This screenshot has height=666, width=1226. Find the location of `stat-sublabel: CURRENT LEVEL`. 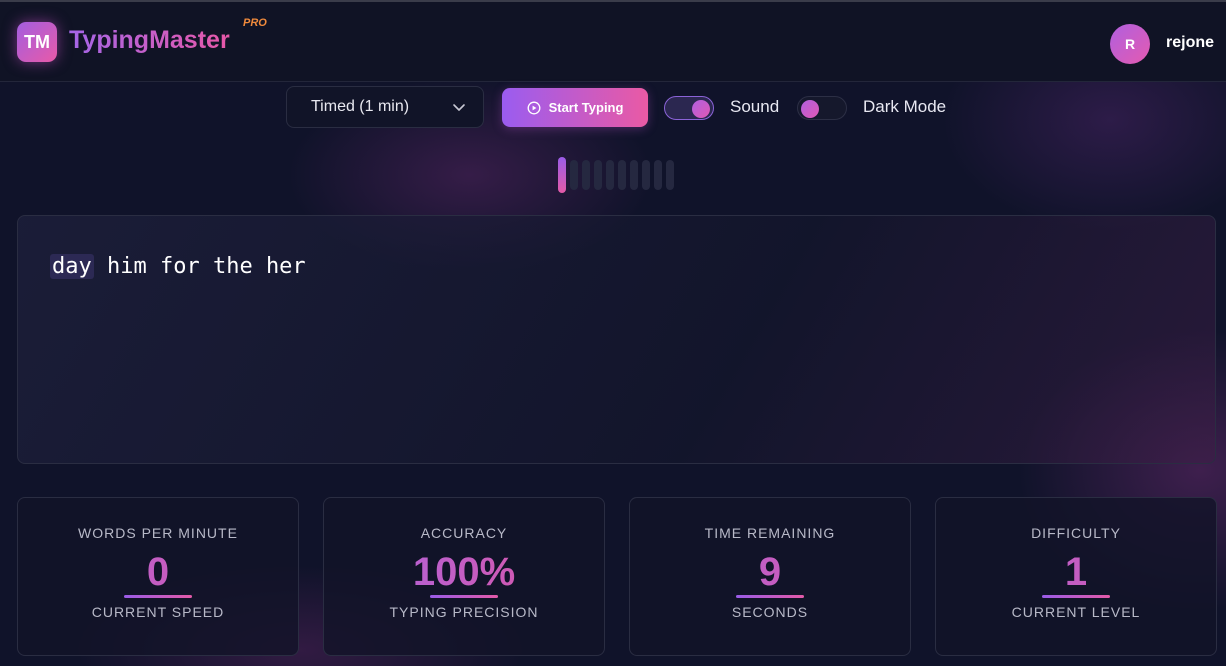

stat-sublabel: CURRENT LEVEL is located at coordinates (1076, 612).